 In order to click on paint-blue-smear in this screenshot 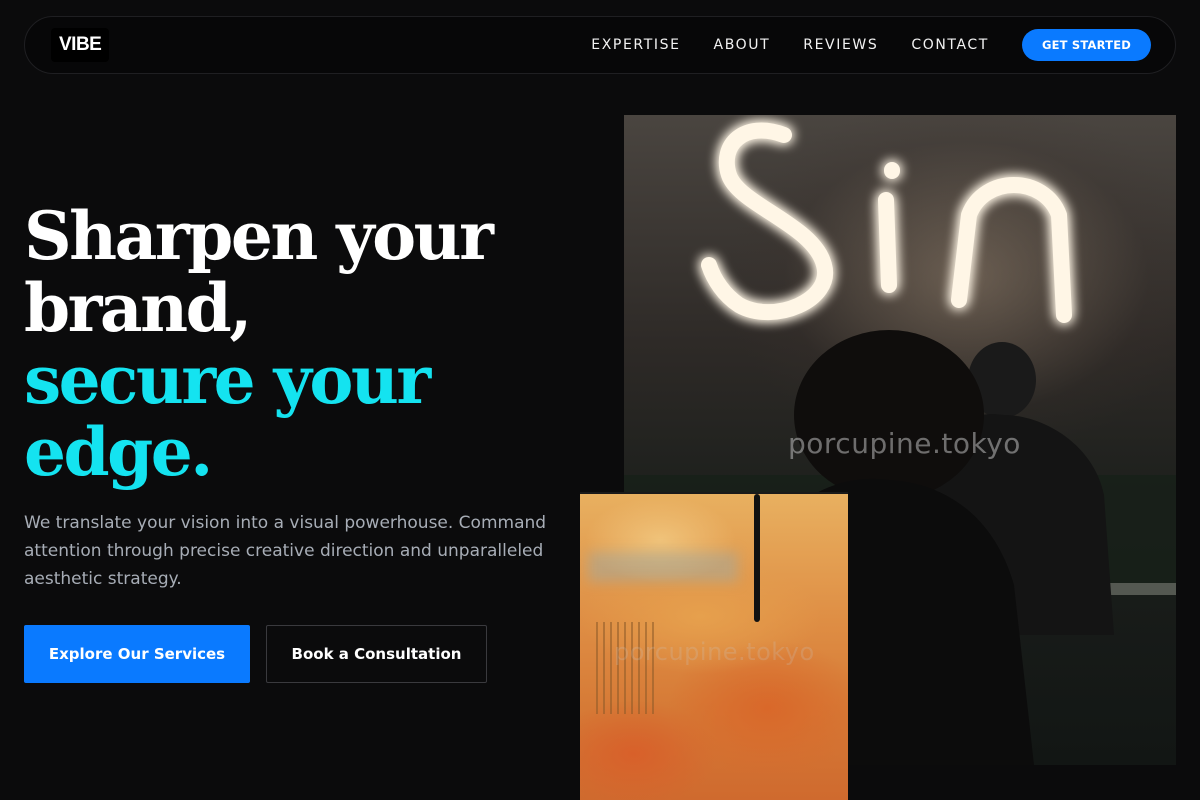, I will do `click(663, 567)`.